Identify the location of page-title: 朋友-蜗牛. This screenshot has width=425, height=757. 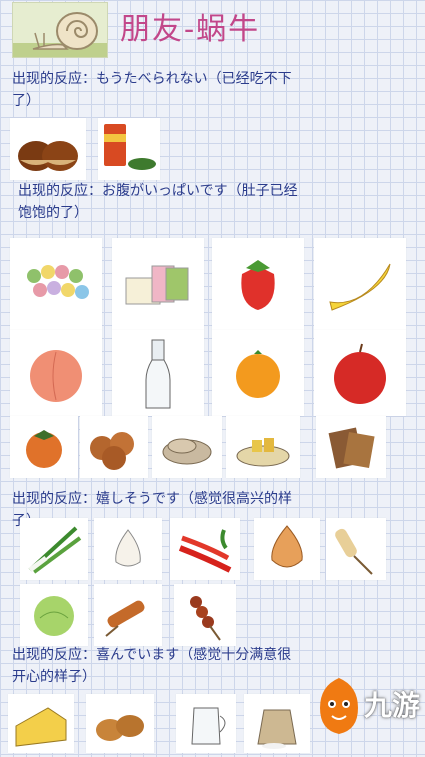
(190, 29).